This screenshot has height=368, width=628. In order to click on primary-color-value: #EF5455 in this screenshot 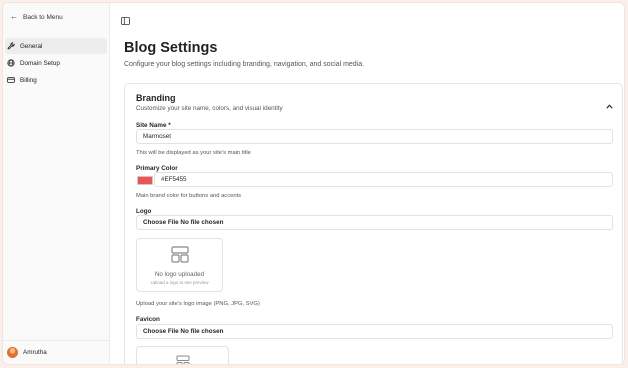, I will do `click(174, 179)`.